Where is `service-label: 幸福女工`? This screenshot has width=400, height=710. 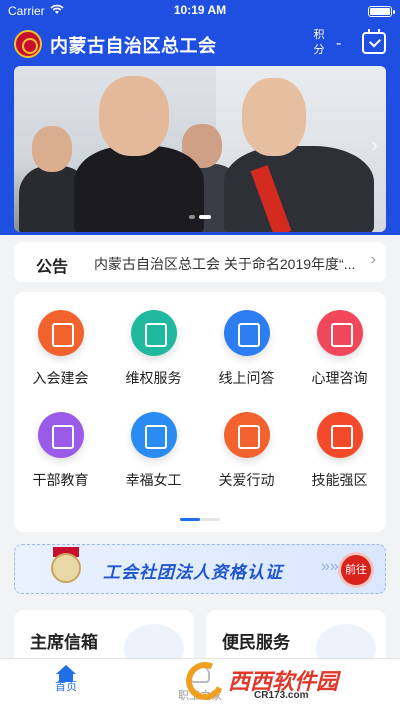
service-label: 幸福女工 is located at coordinates (153, 480).